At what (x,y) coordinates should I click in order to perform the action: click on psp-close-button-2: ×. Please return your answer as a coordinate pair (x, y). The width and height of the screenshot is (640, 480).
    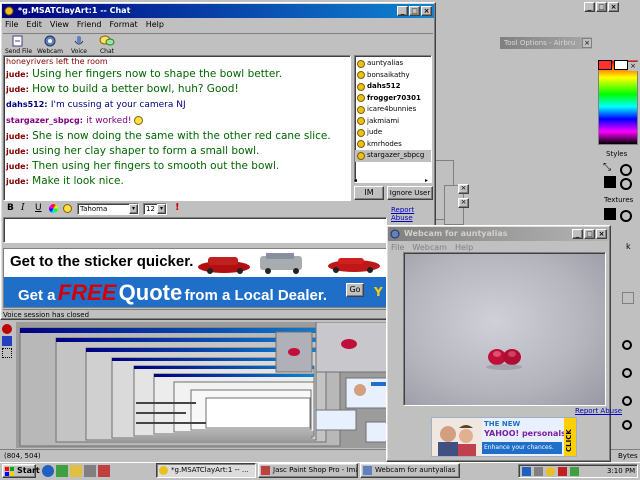
    Looking at the image, I should click on (463, 203).